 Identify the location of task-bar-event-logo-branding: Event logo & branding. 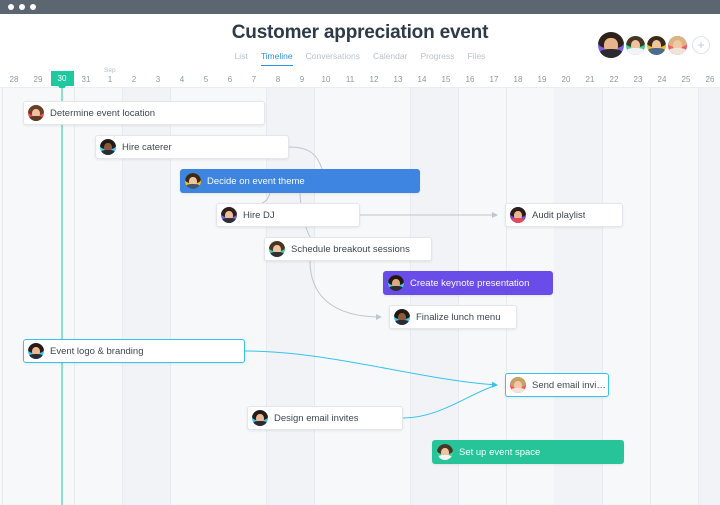
(134, 351).